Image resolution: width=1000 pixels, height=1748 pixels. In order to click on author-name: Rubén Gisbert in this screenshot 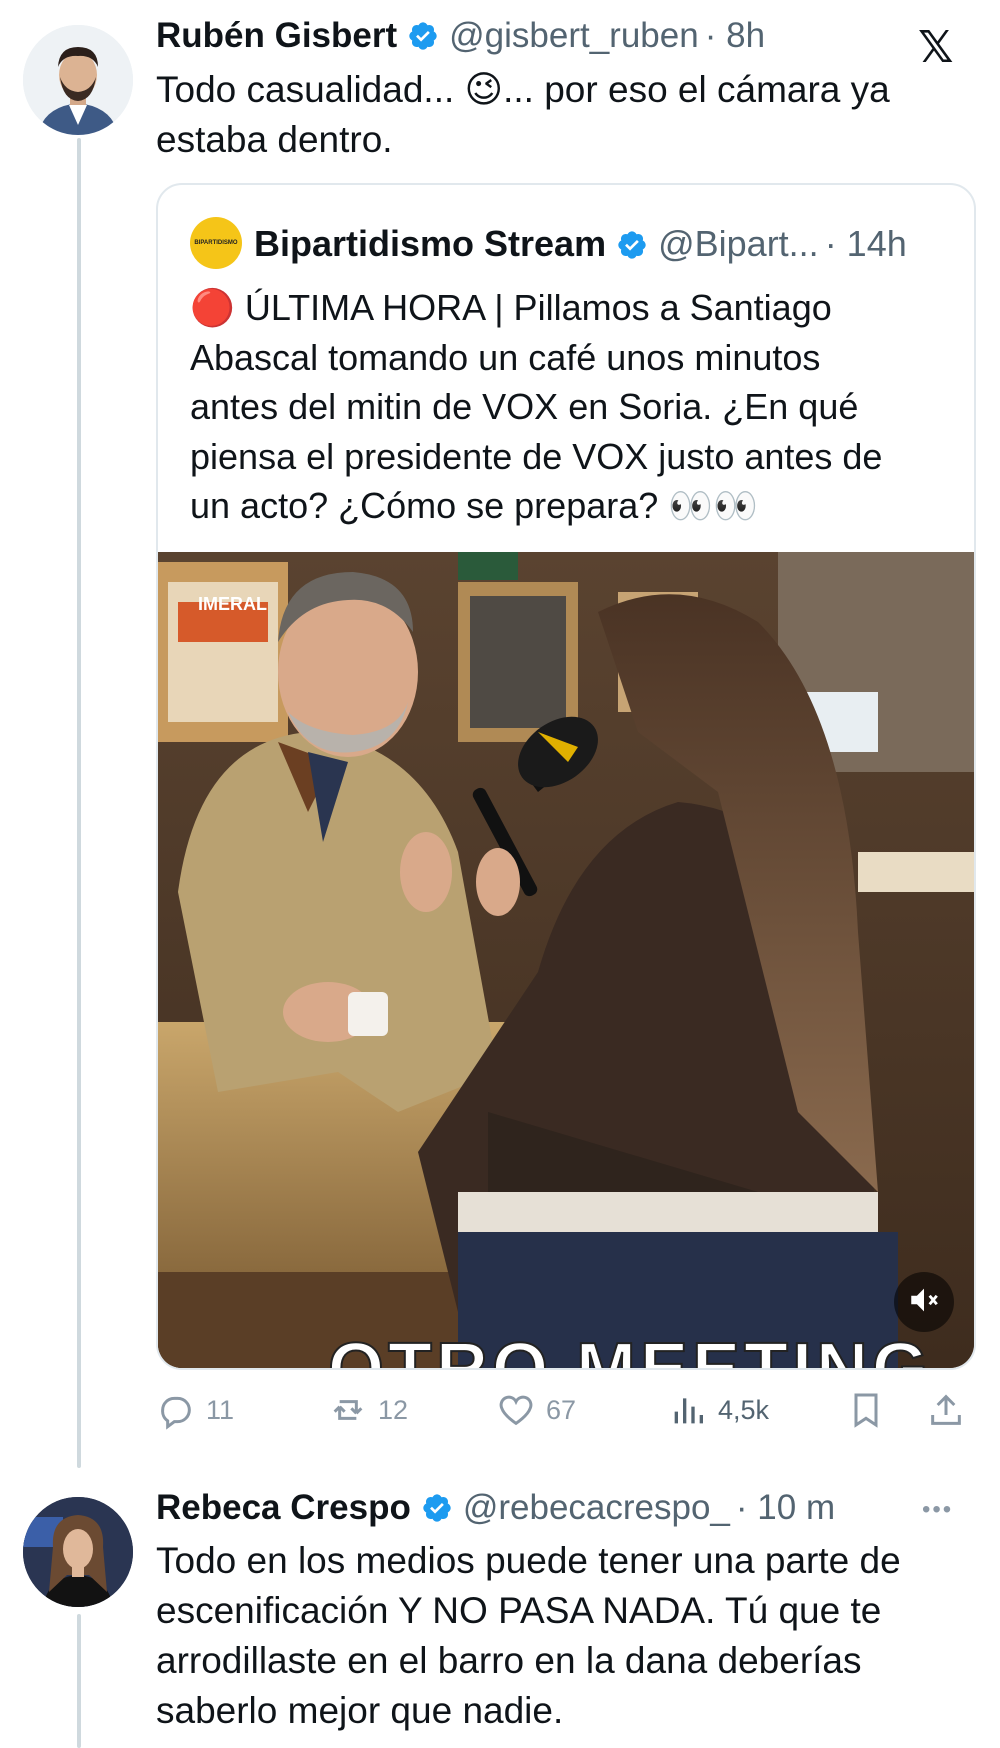, I will do `click(276, 36)`.